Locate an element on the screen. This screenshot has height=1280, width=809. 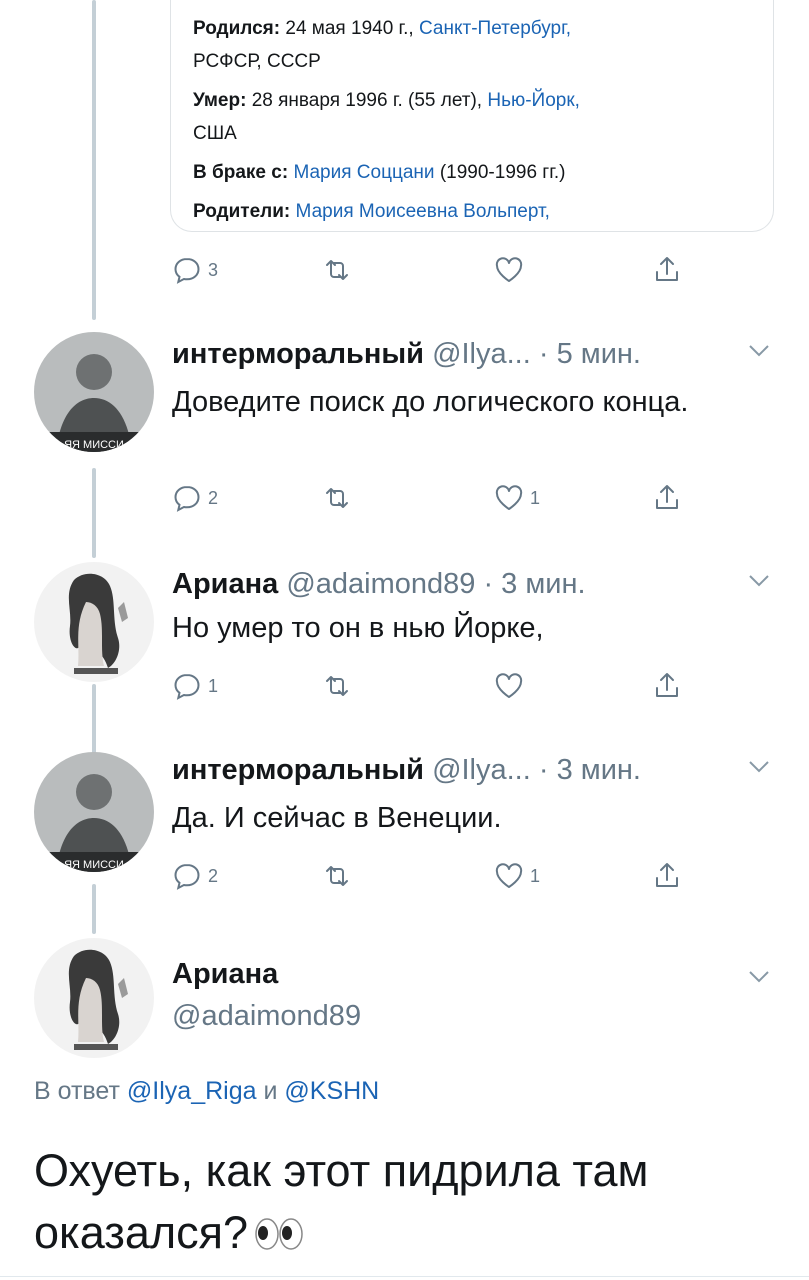
born-country-link: РСФСР, СССР is located at coordinates (257, 61).